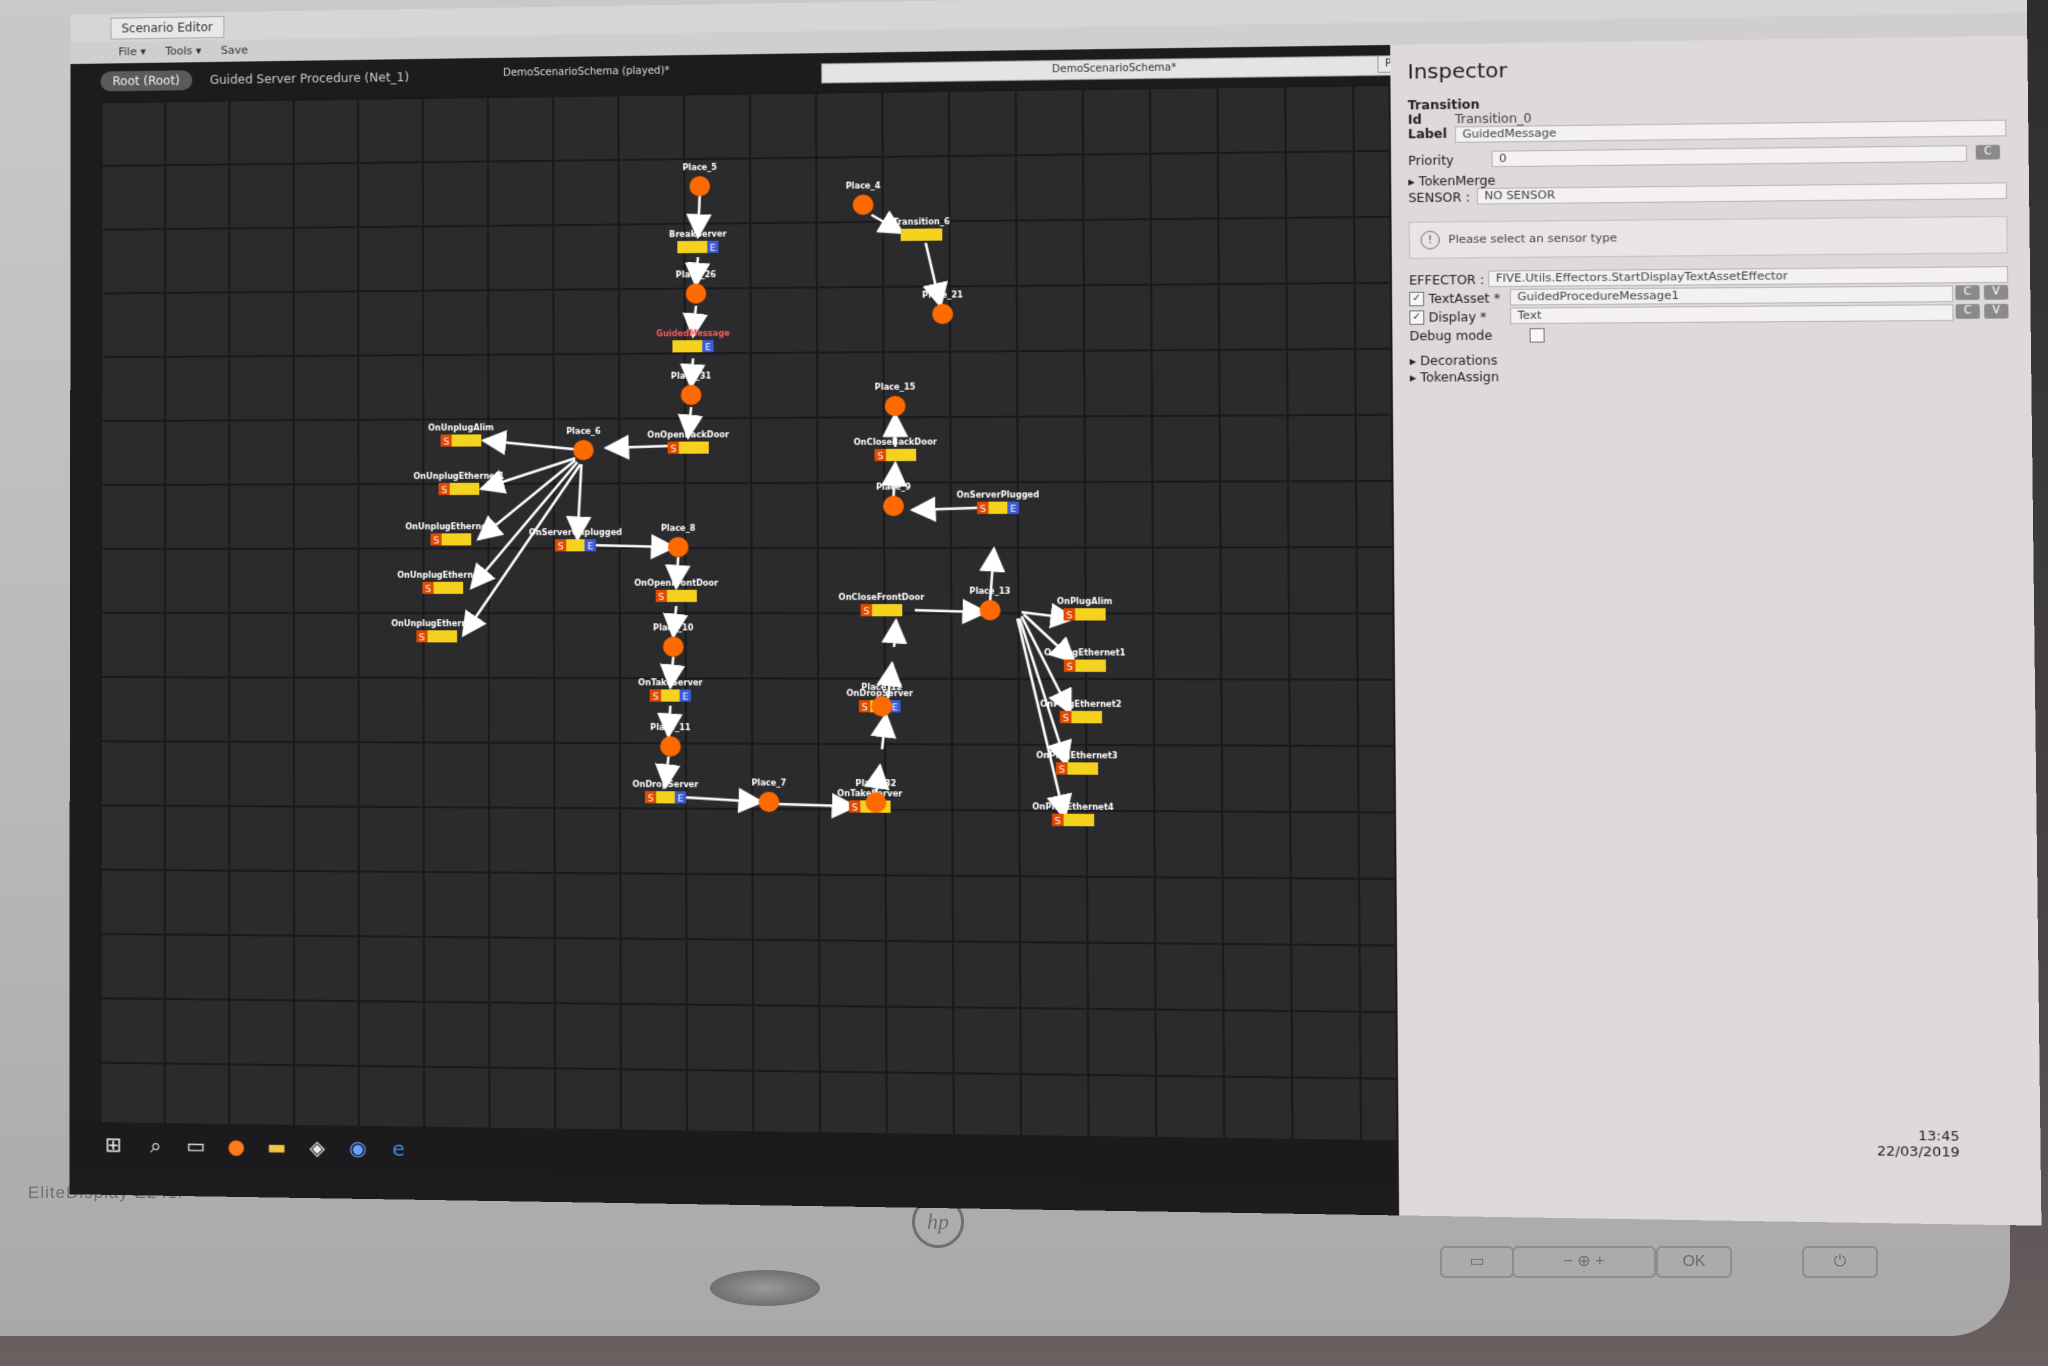  What do you see at coordinates (277, 1147) in the screenshot?
I see `file-explorer-icon: ▬` at bounding box center [277, 1147].